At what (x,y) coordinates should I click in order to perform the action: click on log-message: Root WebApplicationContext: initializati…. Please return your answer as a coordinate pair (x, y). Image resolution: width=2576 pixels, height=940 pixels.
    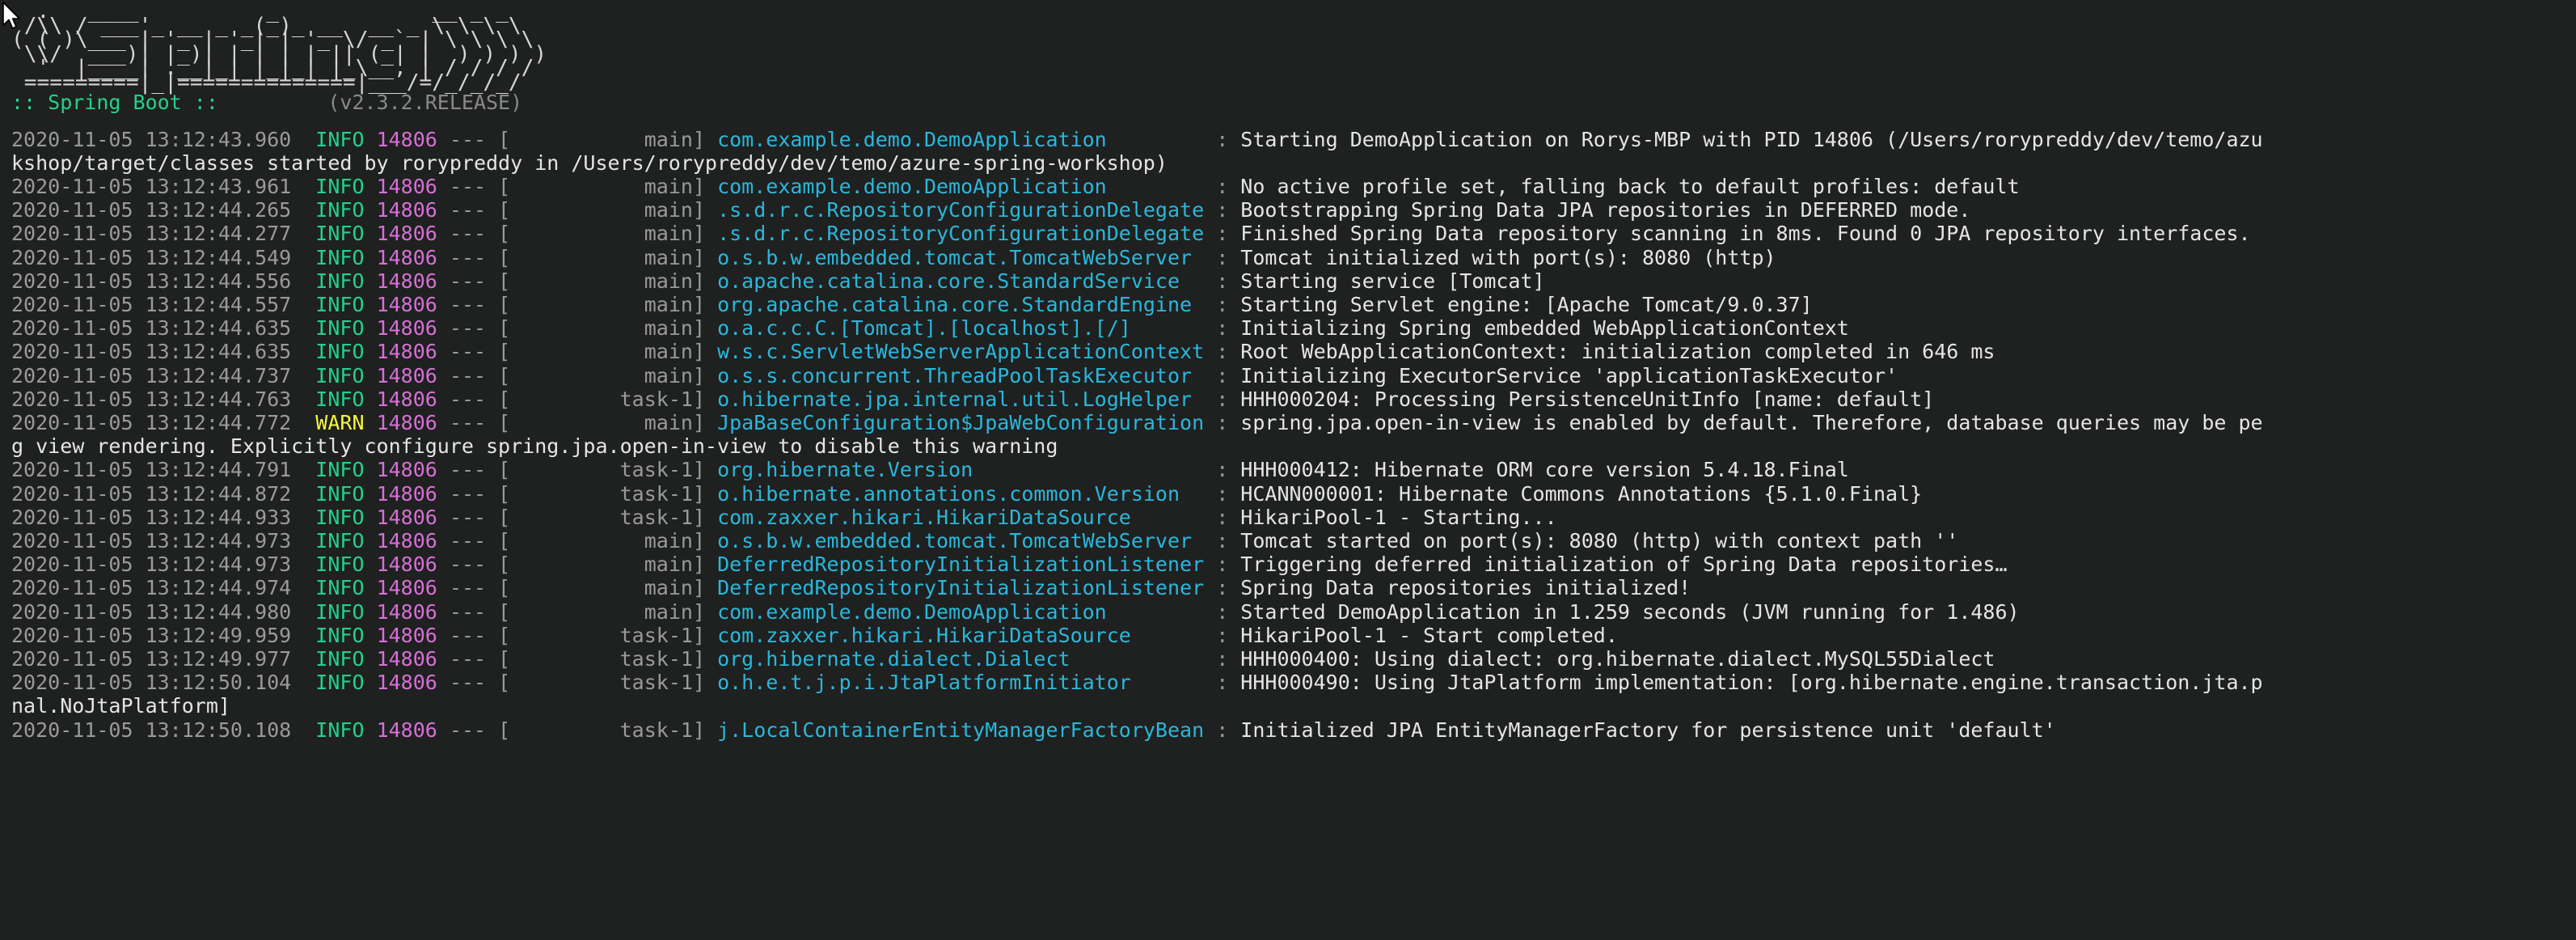
    Looking at the image, I should click on (1617, 352).